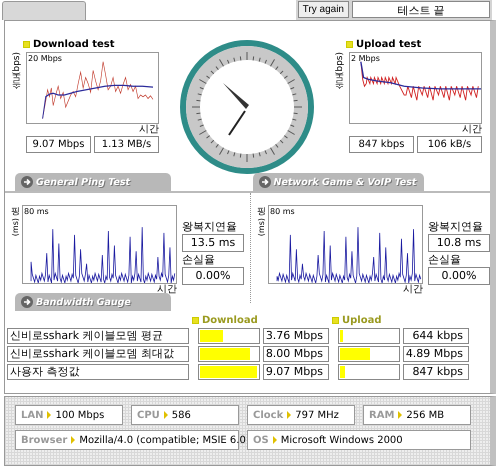 The image size is (500, 468). What do you see at coordinates (414, 44) in the screenshot?
I see `test-title: Upload test` at bounding box center [414, 44].